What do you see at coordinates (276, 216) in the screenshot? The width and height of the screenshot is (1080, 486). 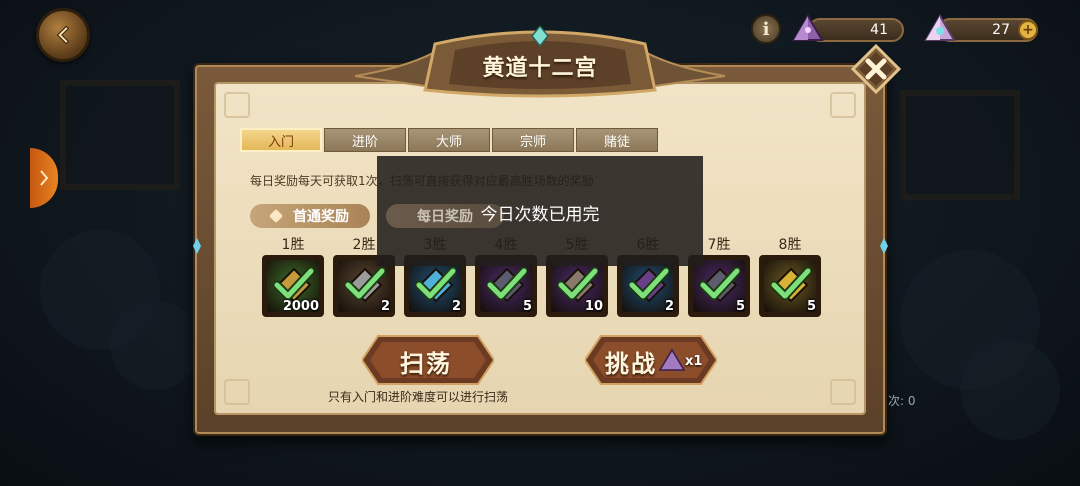 I see `gem-bullet-icon` at bounding box center [276, 216].